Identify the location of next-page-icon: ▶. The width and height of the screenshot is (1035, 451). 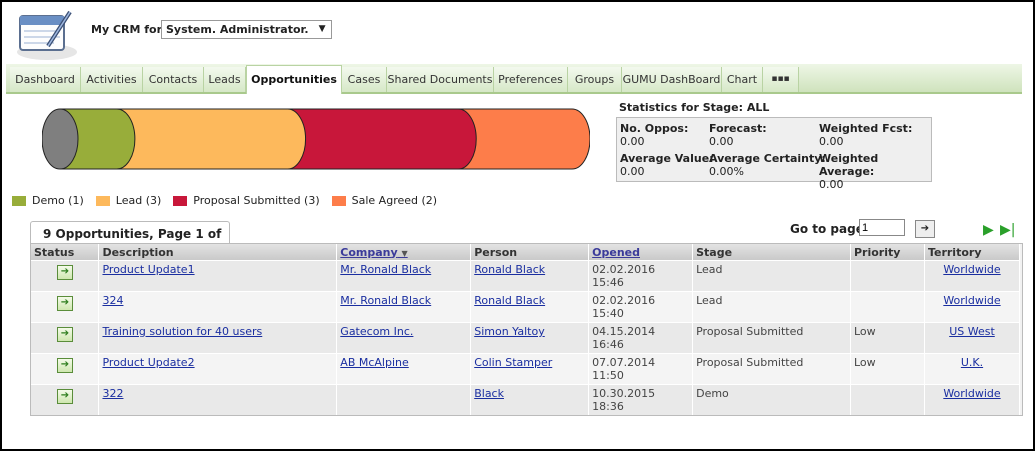
(988, 230).